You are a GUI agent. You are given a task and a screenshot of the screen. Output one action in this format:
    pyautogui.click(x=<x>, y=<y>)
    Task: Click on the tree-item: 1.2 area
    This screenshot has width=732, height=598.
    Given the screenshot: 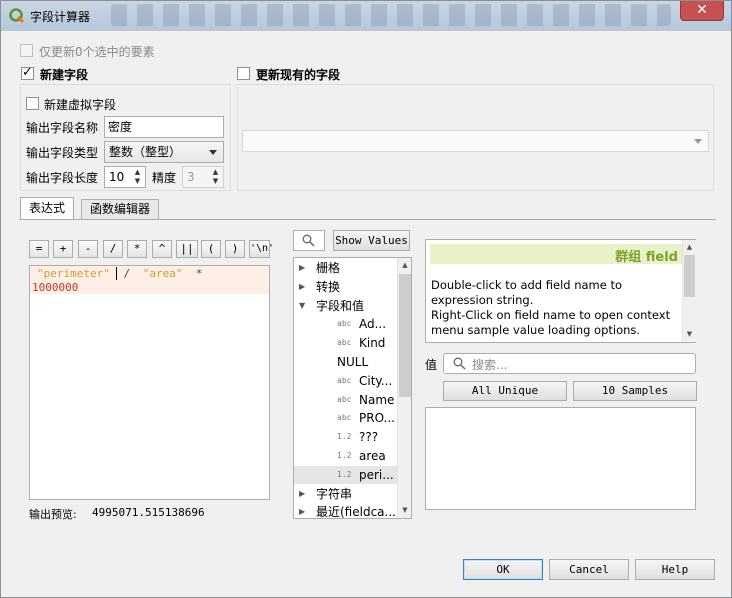 What is the action you would take?
    pyautogui.click(x=345, y=456)
    